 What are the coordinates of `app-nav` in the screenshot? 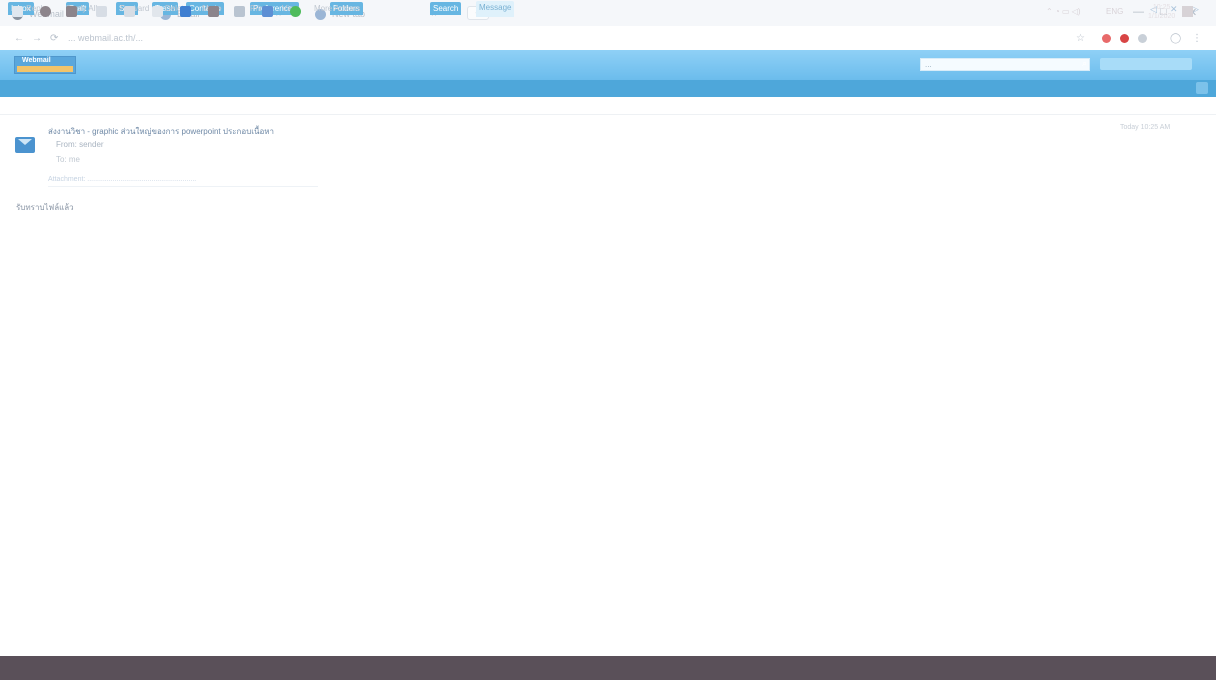 It's located at (608, 88).